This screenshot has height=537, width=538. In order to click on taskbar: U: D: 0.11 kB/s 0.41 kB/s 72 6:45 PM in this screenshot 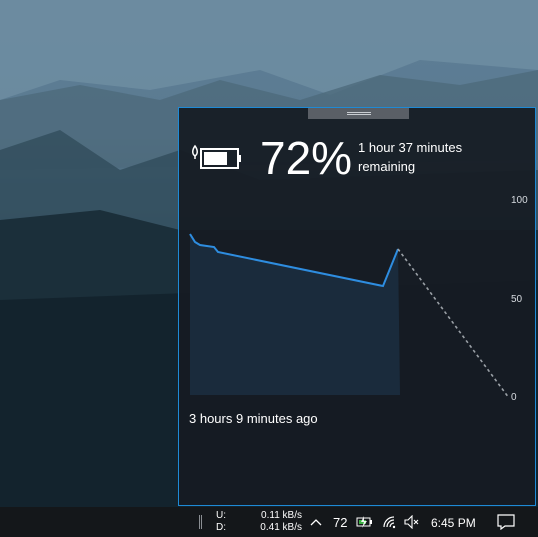, I will do `click(269, 522)`.